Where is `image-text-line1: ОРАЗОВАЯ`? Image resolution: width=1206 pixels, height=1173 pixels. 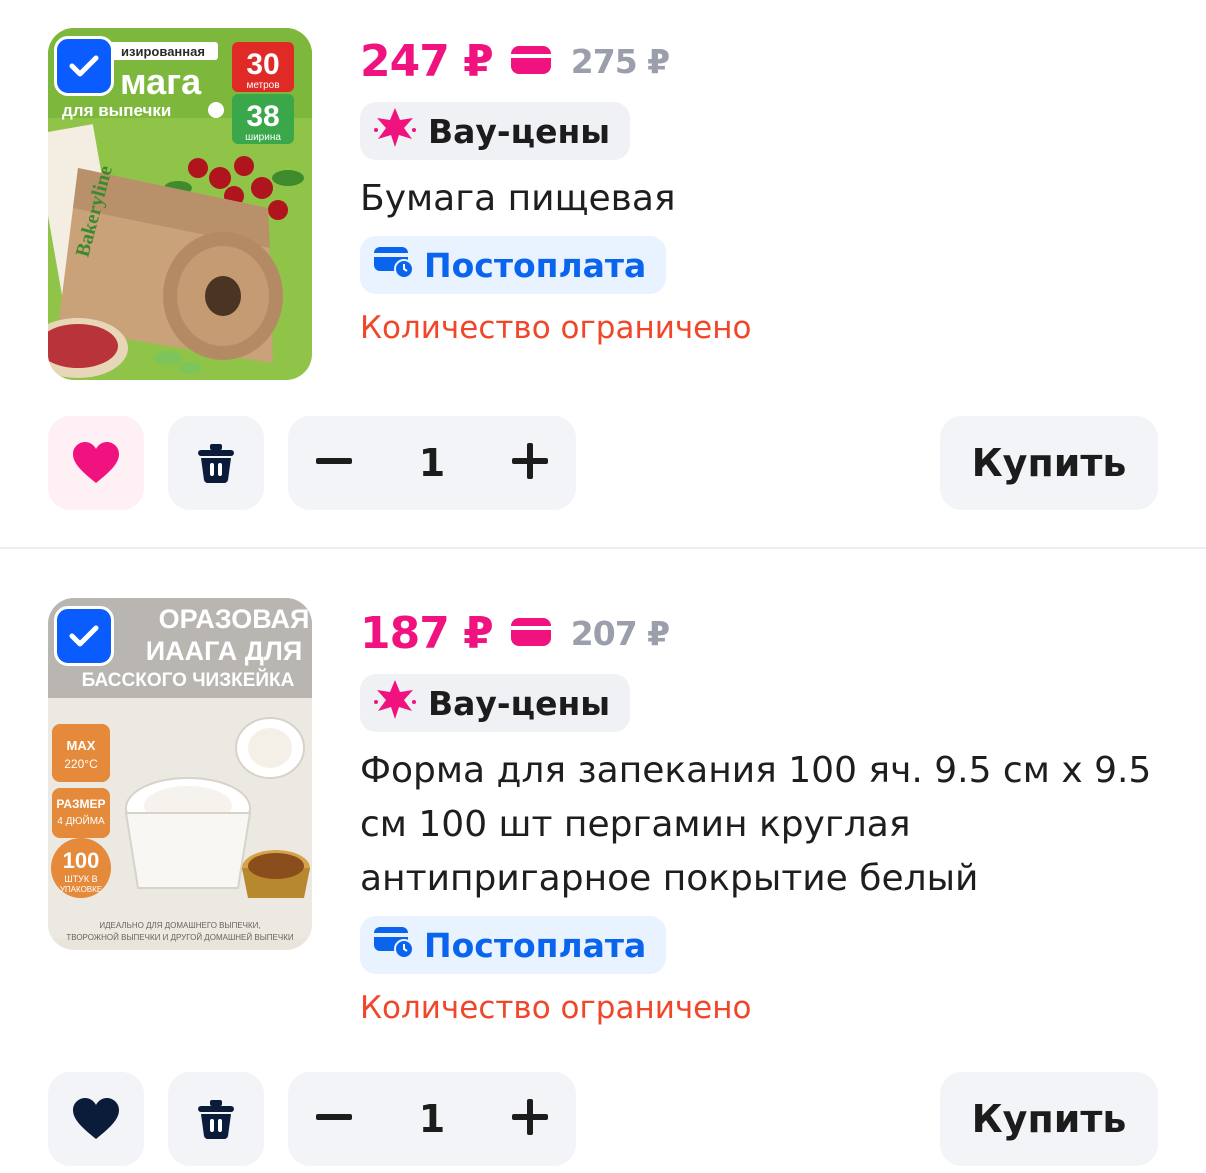
image-text-line1: ОРАЗОВАЯ is located at coordinates (234, 619).